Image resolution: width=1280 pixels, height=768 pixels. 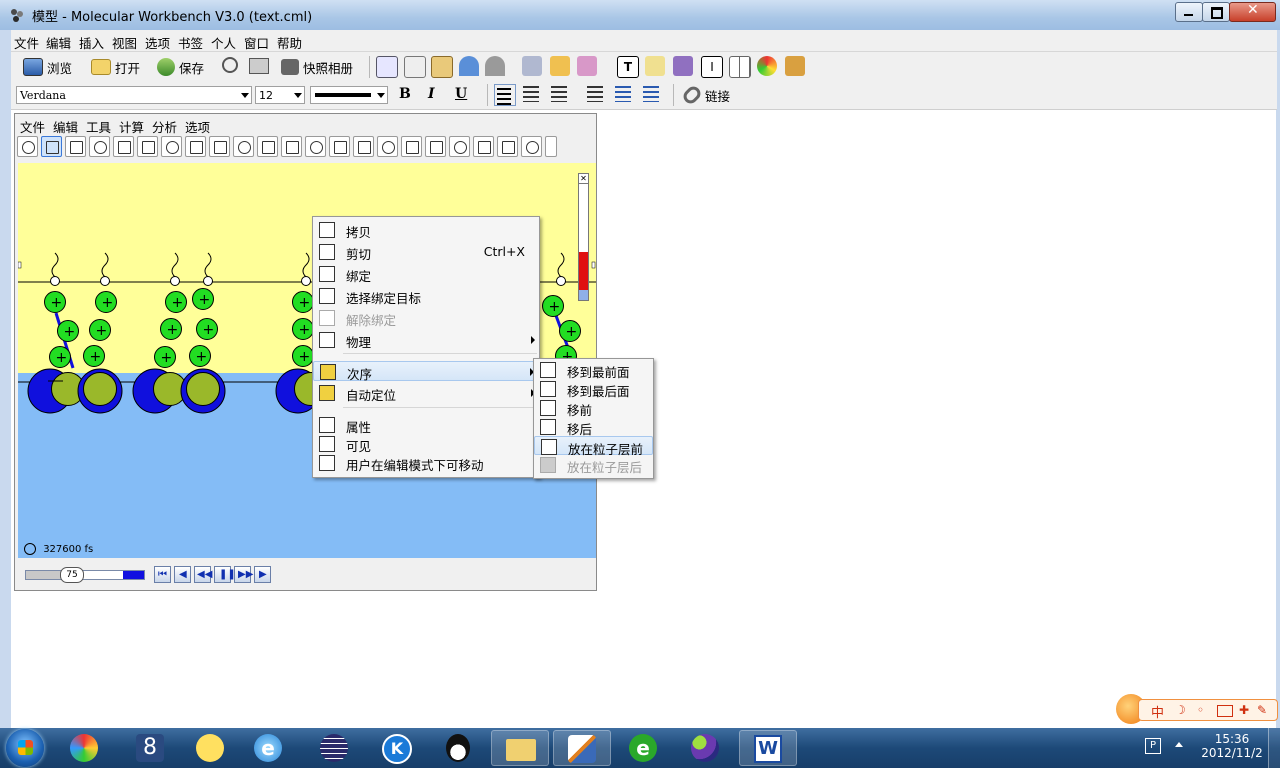 I want to click on taskbar-ie: e, so click(x=269, y=748).